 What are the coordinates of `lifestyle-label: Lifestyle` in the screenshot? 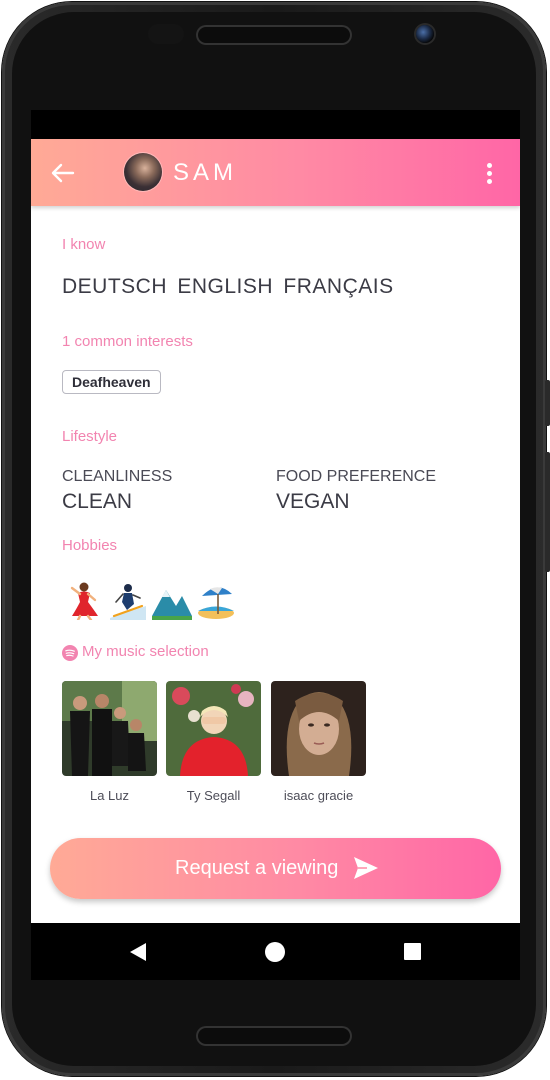 It's located at (90, 436).